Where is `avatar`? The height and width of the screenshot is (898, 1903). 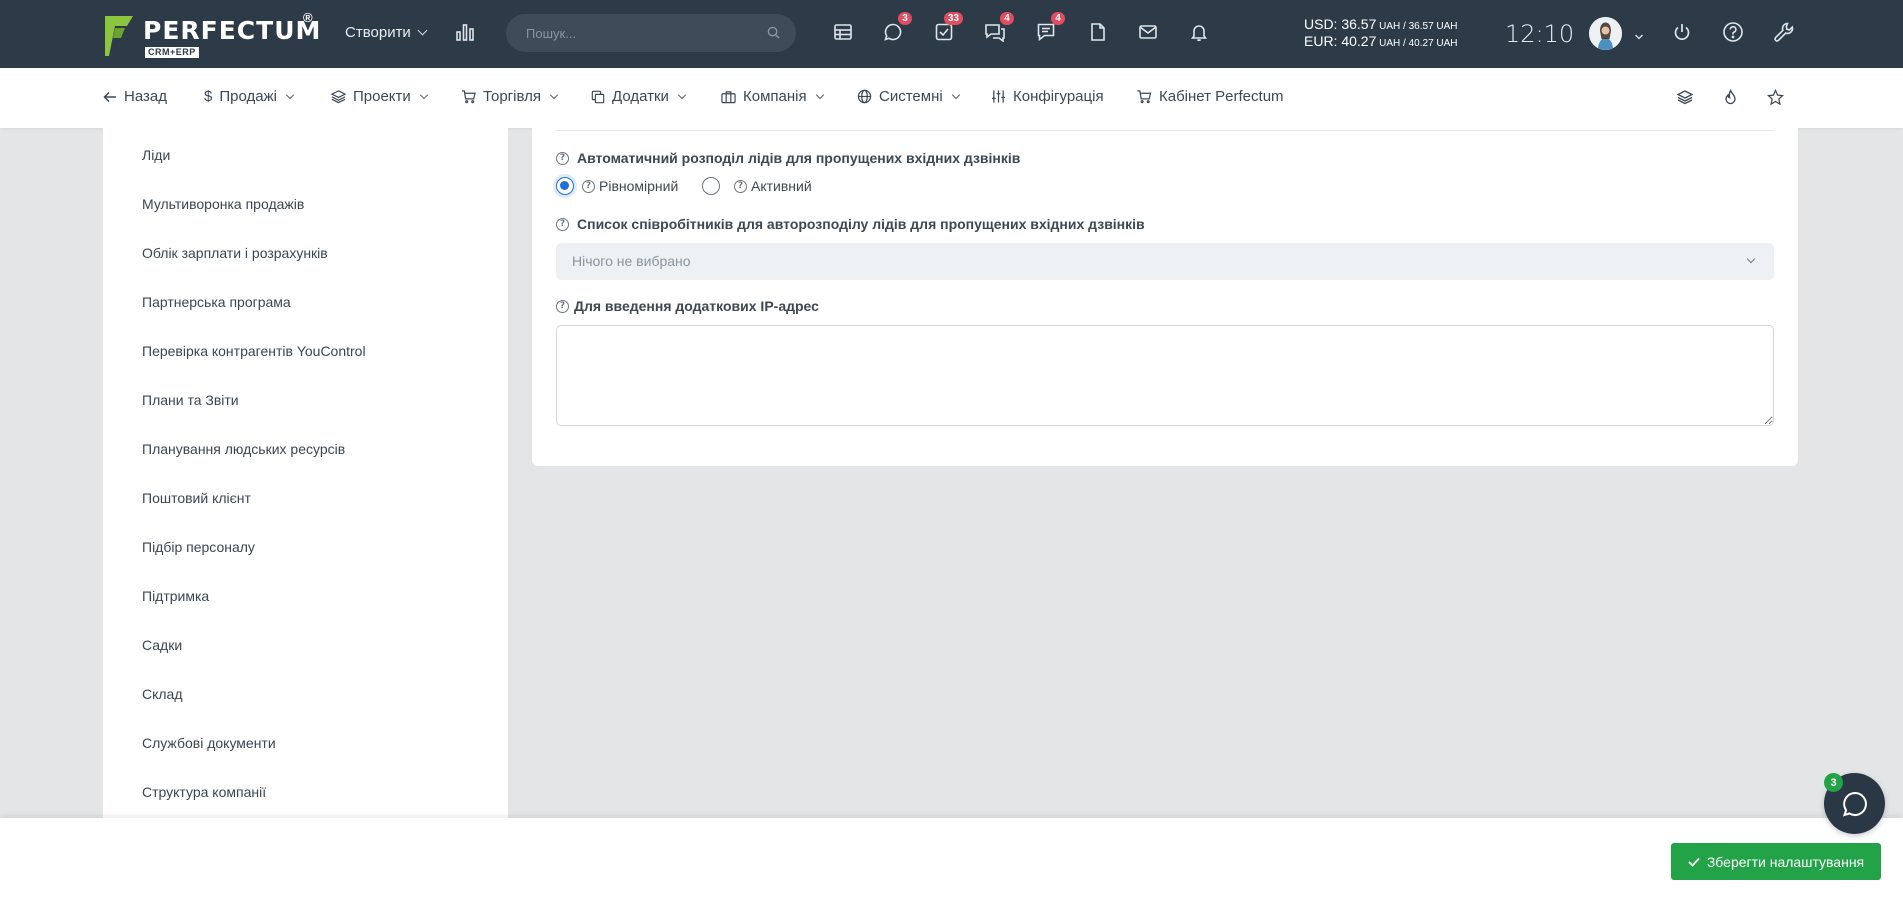 avatar is located at coordinates (1605, 33).